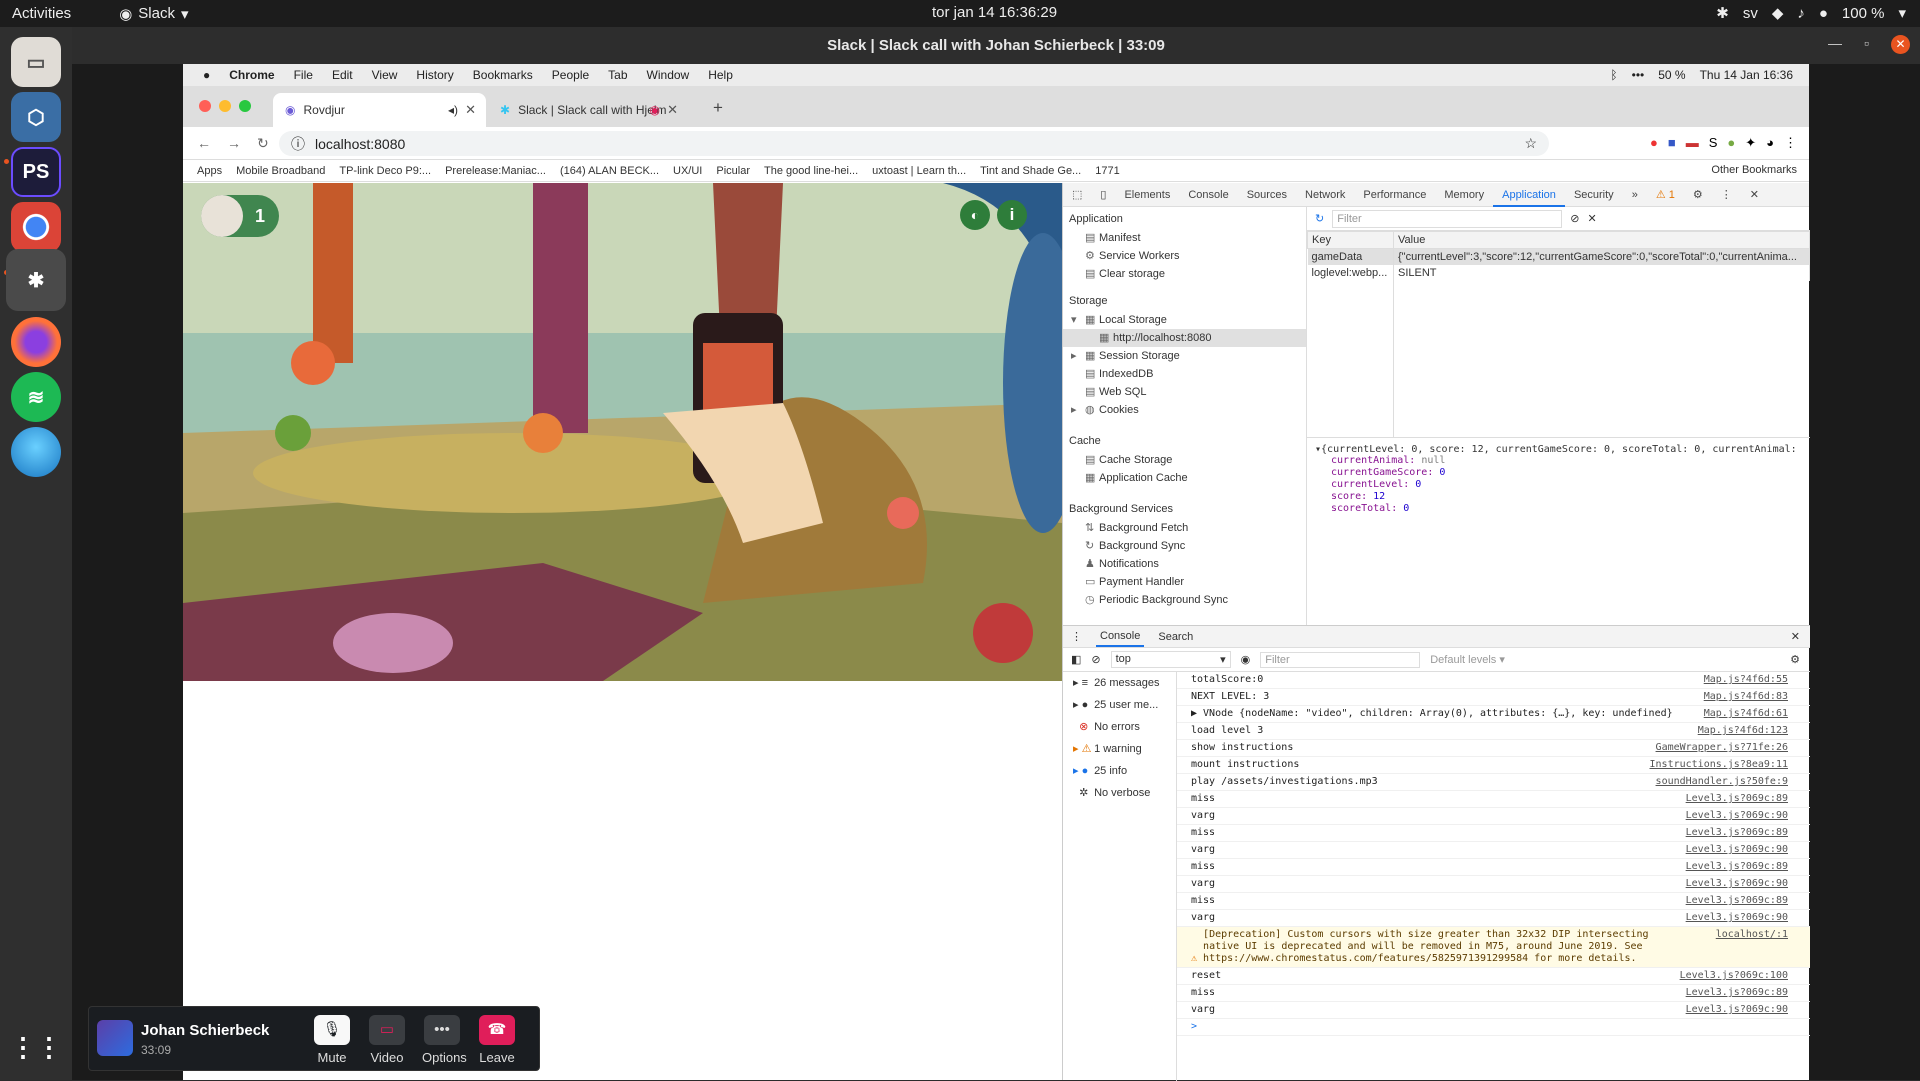 The width and height of the screenshot is (1920, 1081). What do you see at coordinates (1737, 798) in the screenshot?
I see `source-link: Level3.js?069c:89` at bounding box center [1737, 798].